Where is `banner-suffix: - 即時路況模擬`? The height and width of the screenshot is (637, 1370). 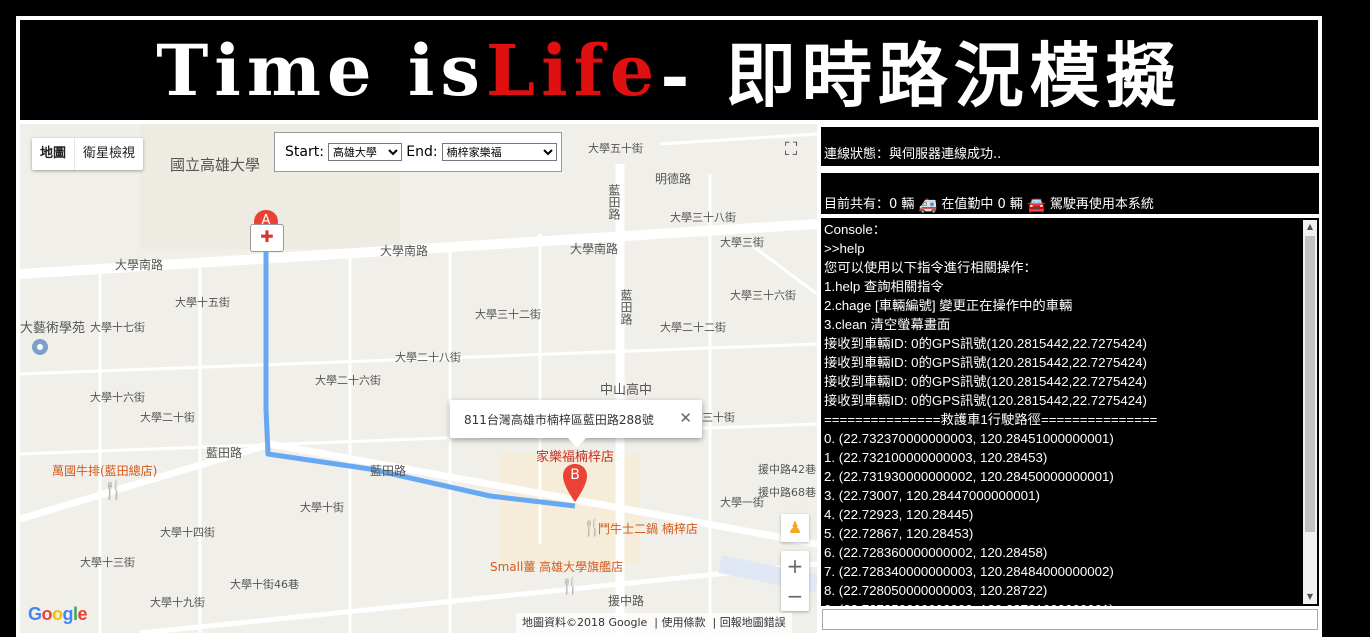
banner-suffix: - 即時路況模擬 is located at coordinates (921, 75).